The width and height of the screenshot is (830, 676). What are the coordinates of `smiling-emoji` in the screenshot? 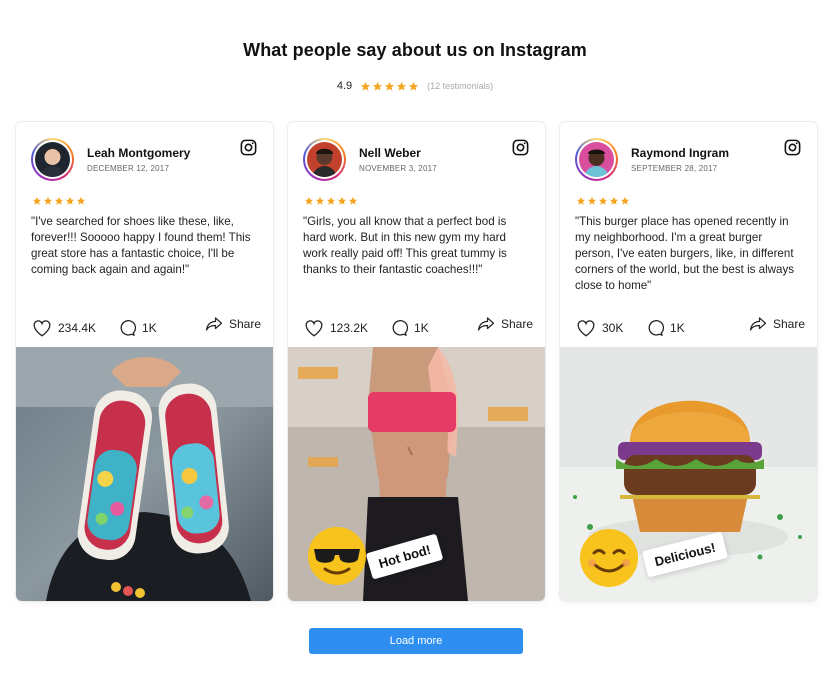 It's located at (609, 558).